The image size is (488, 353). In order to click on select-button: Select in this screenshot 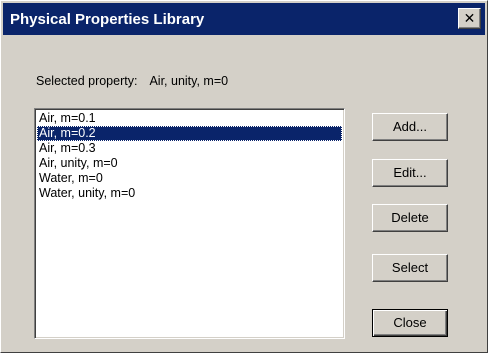, I will do `click(410, 268)`.